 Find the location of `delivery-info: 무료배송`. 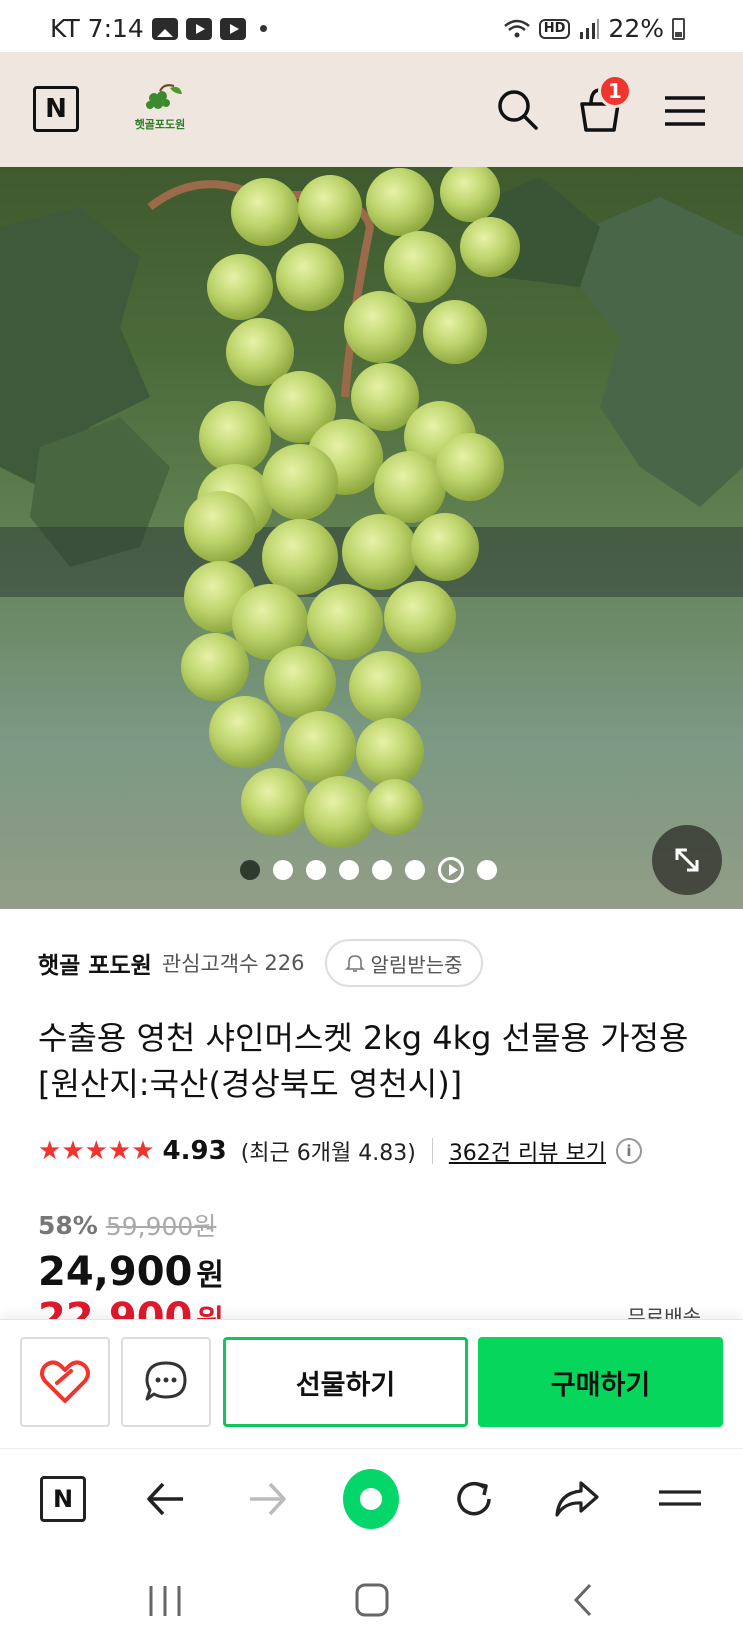

delivery-info: 무료배송 is located at coordinates (664, 1312).